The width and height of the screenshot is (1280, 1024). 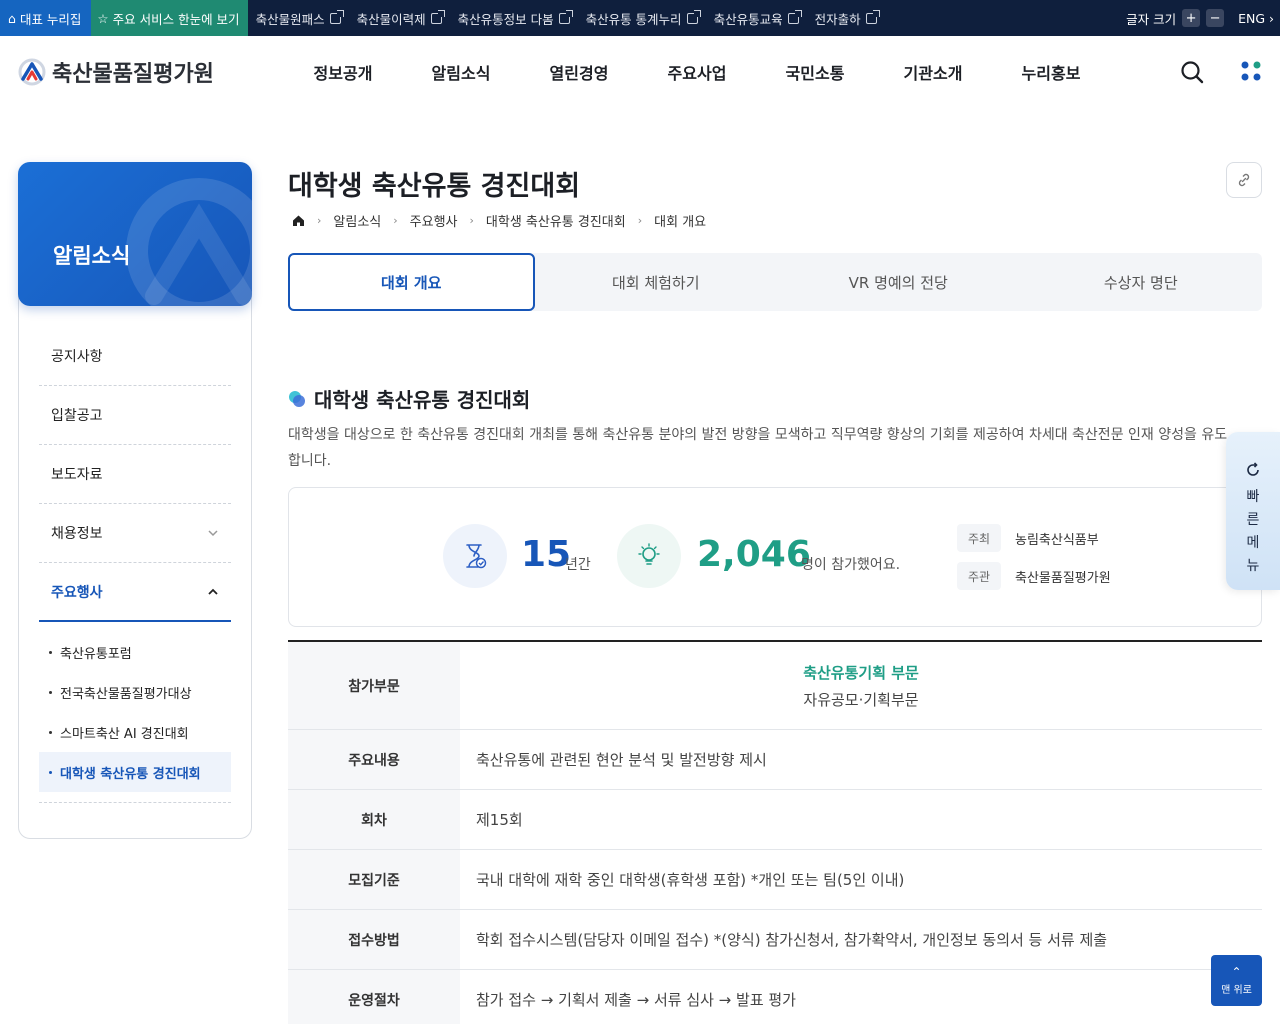 I want to click on content-tabs: 대회 개요 대회 체험하기 VR 명예의 전당 수상자 명단, so click(x=775, y=282).